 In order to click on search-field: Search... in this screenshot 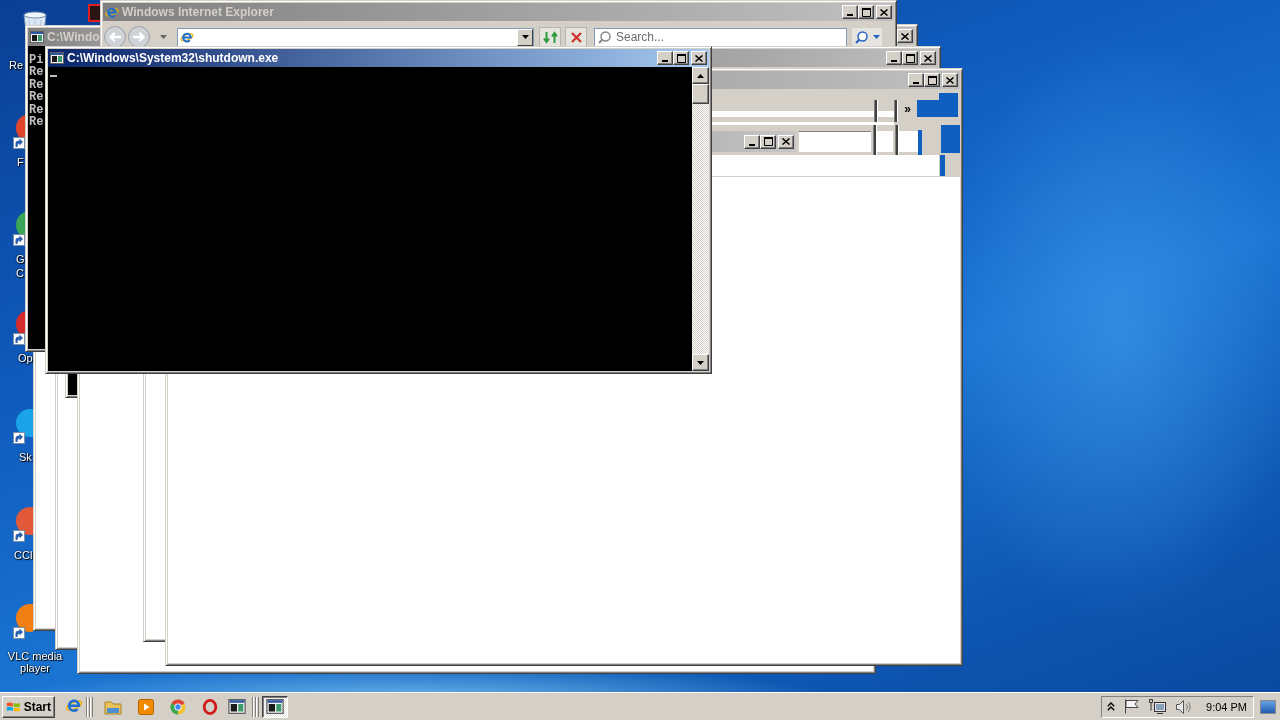, I will do `click(720, 37)`.